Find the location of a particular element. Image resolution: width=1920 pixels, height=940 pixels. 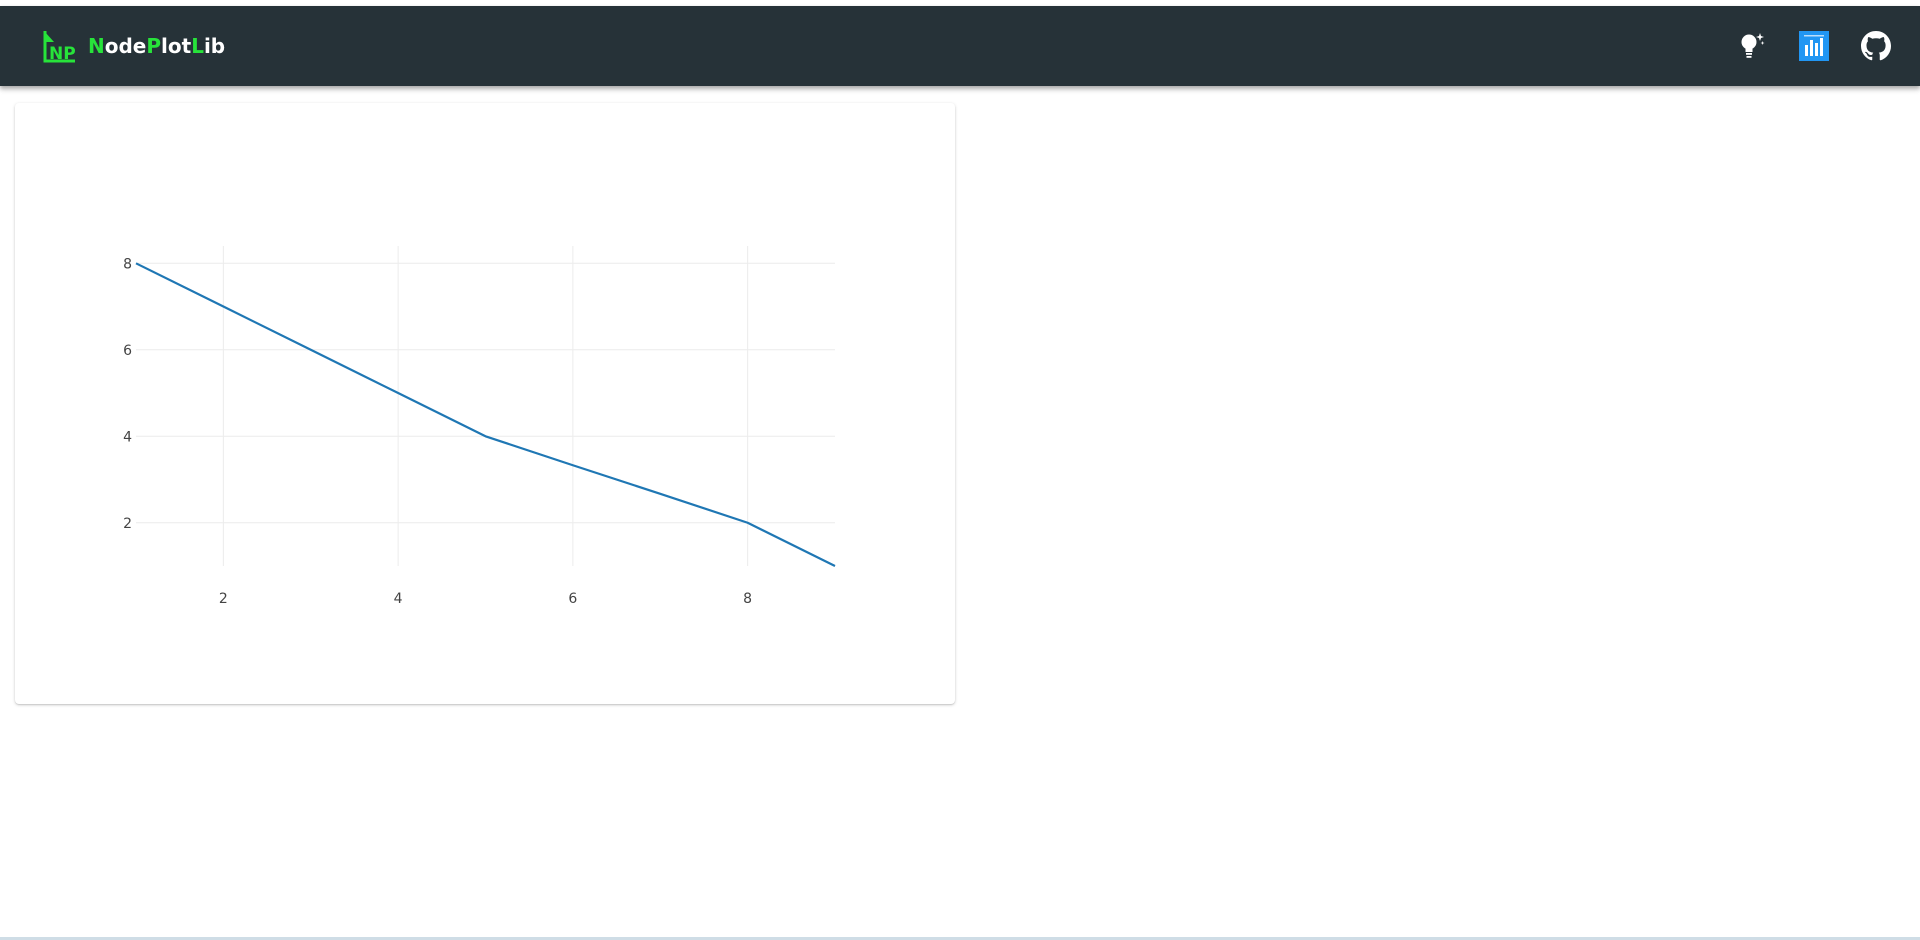

series-line is located at coordinates (485, 414).